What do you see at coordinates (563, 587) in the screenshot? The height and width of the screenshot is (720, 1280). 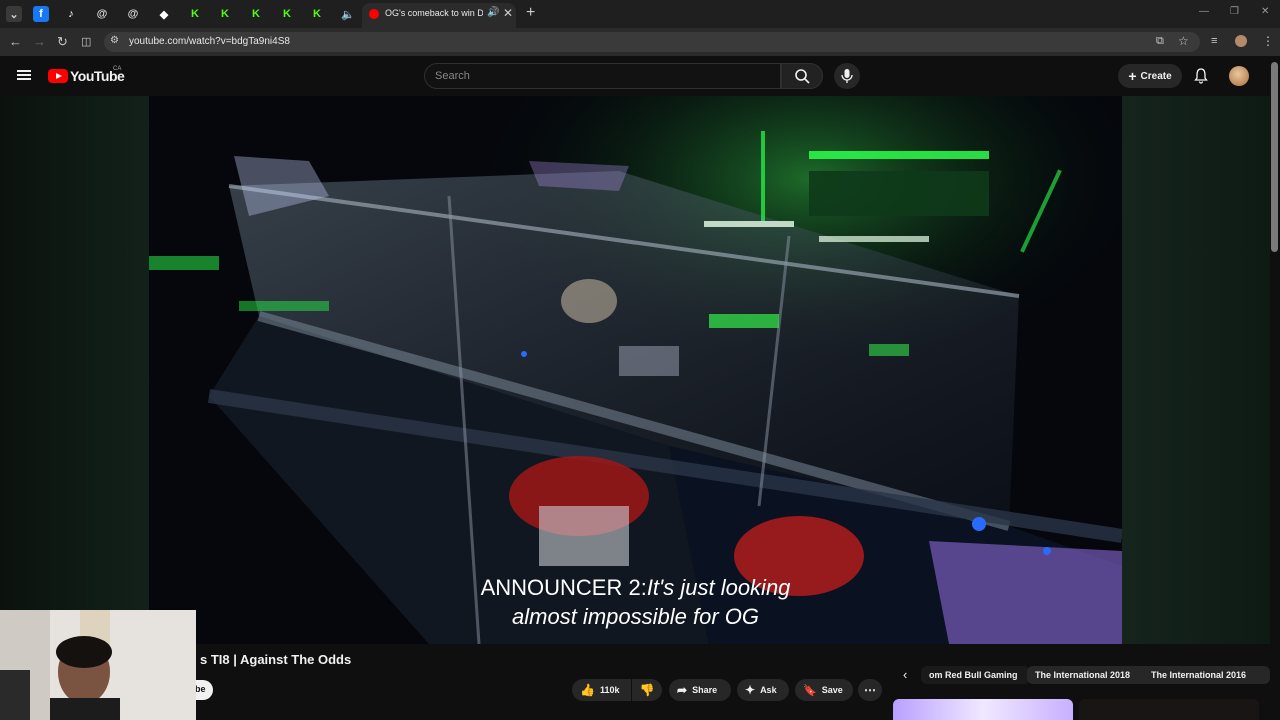 I see `caption-speaker: ANNOUNCER 2:` at bounding box center [563, 587].